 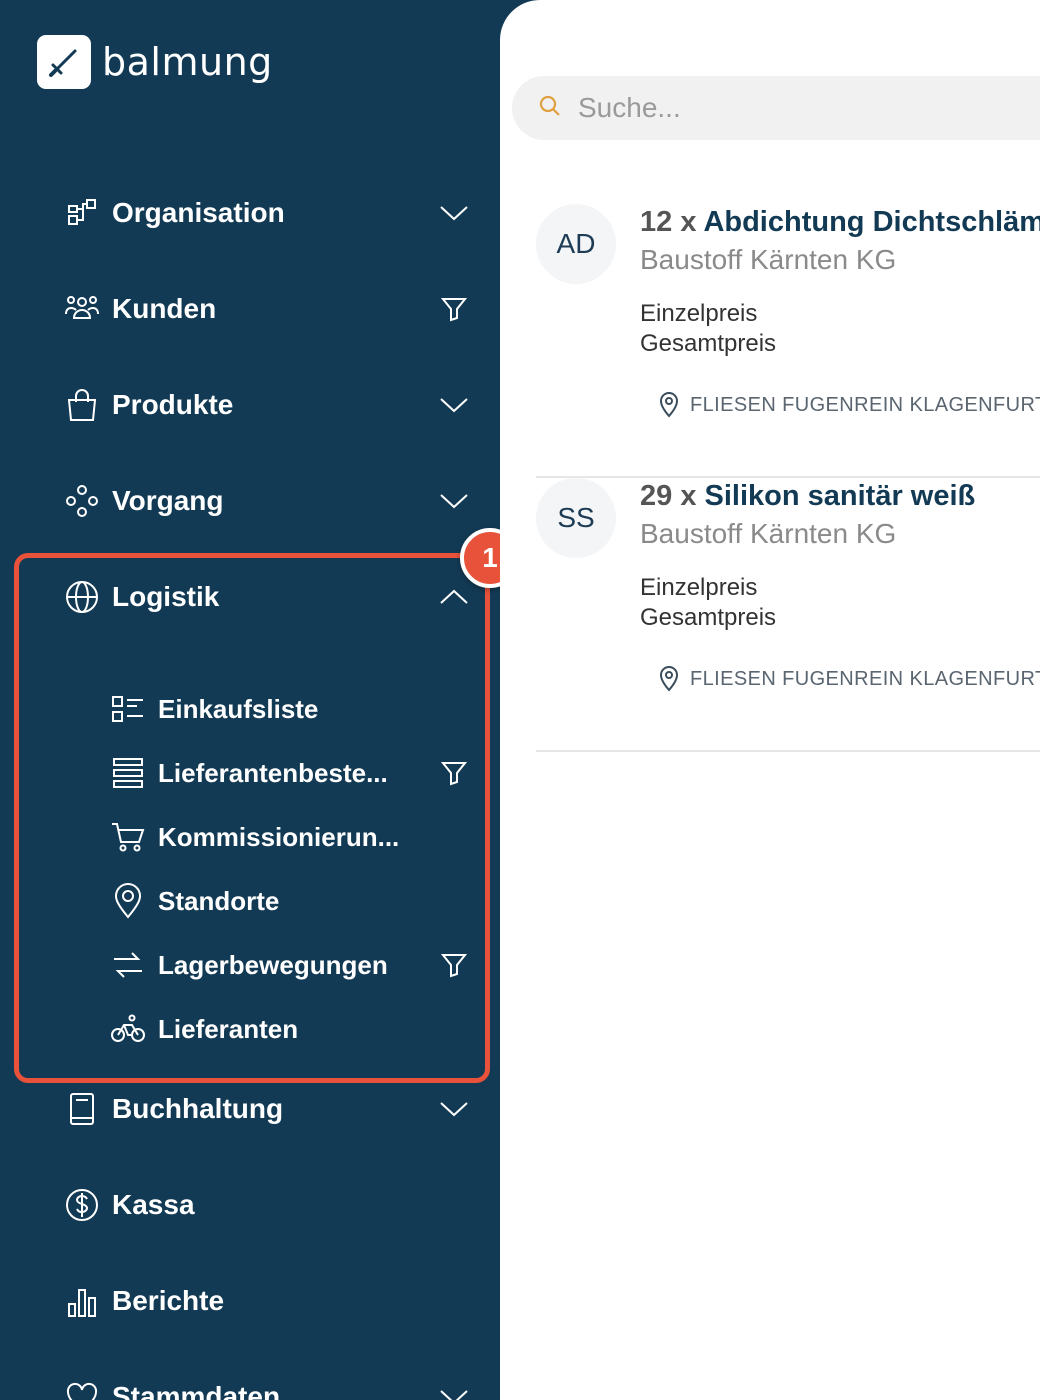 I want to click on sidebar-subitem-einkaufsliste: Einkaufsliste, so click(x=290, y=709).